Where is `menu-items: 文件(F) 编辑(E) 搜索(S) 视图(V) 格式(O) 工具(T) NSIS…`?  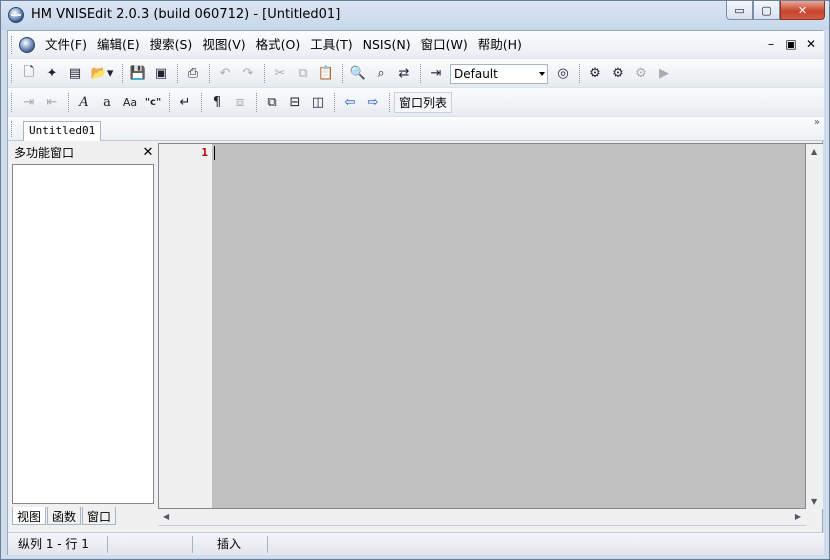 menu-items: 文件(F) 编辑(E) 搜索(S) 视图(V) 格式(O) 工具(T) NSIS… is located at coordinates (283, 45).